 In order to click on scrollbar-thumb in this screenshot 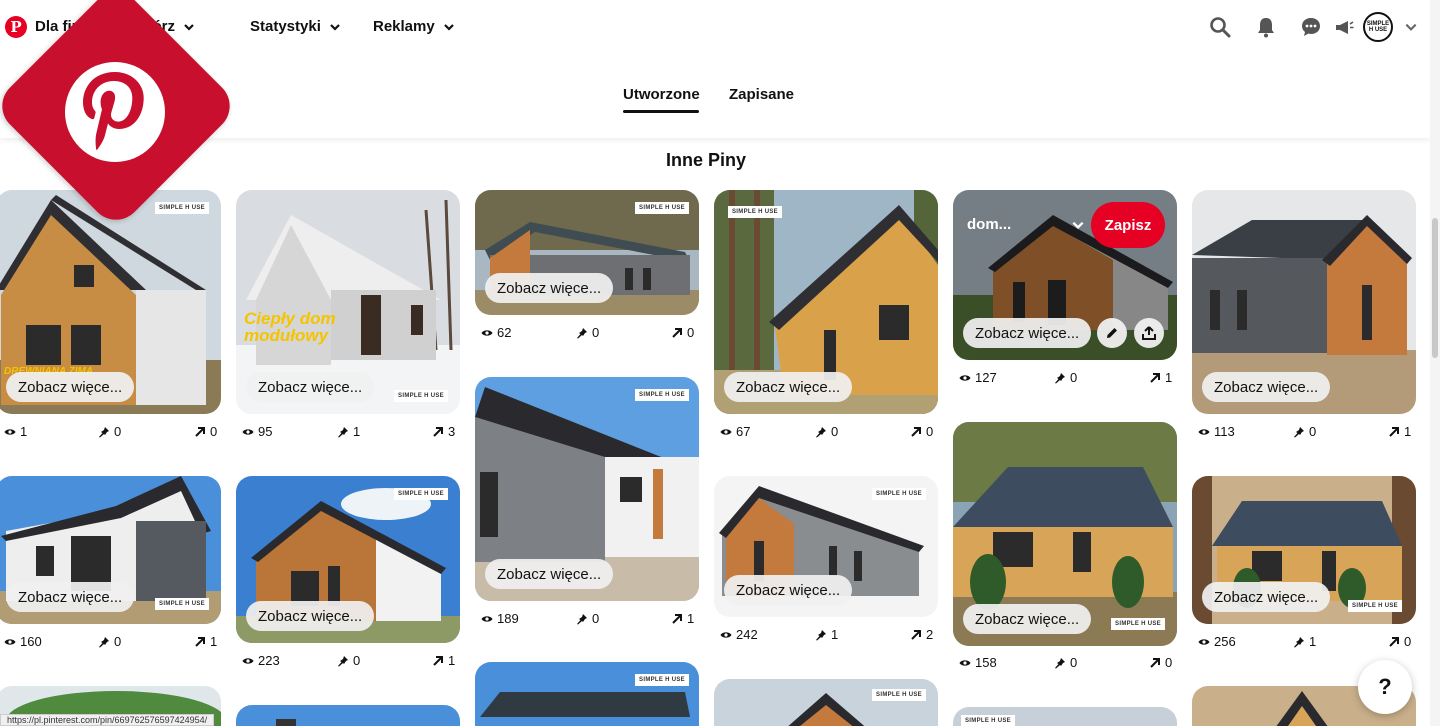, I will do `click(1435, 288)`.